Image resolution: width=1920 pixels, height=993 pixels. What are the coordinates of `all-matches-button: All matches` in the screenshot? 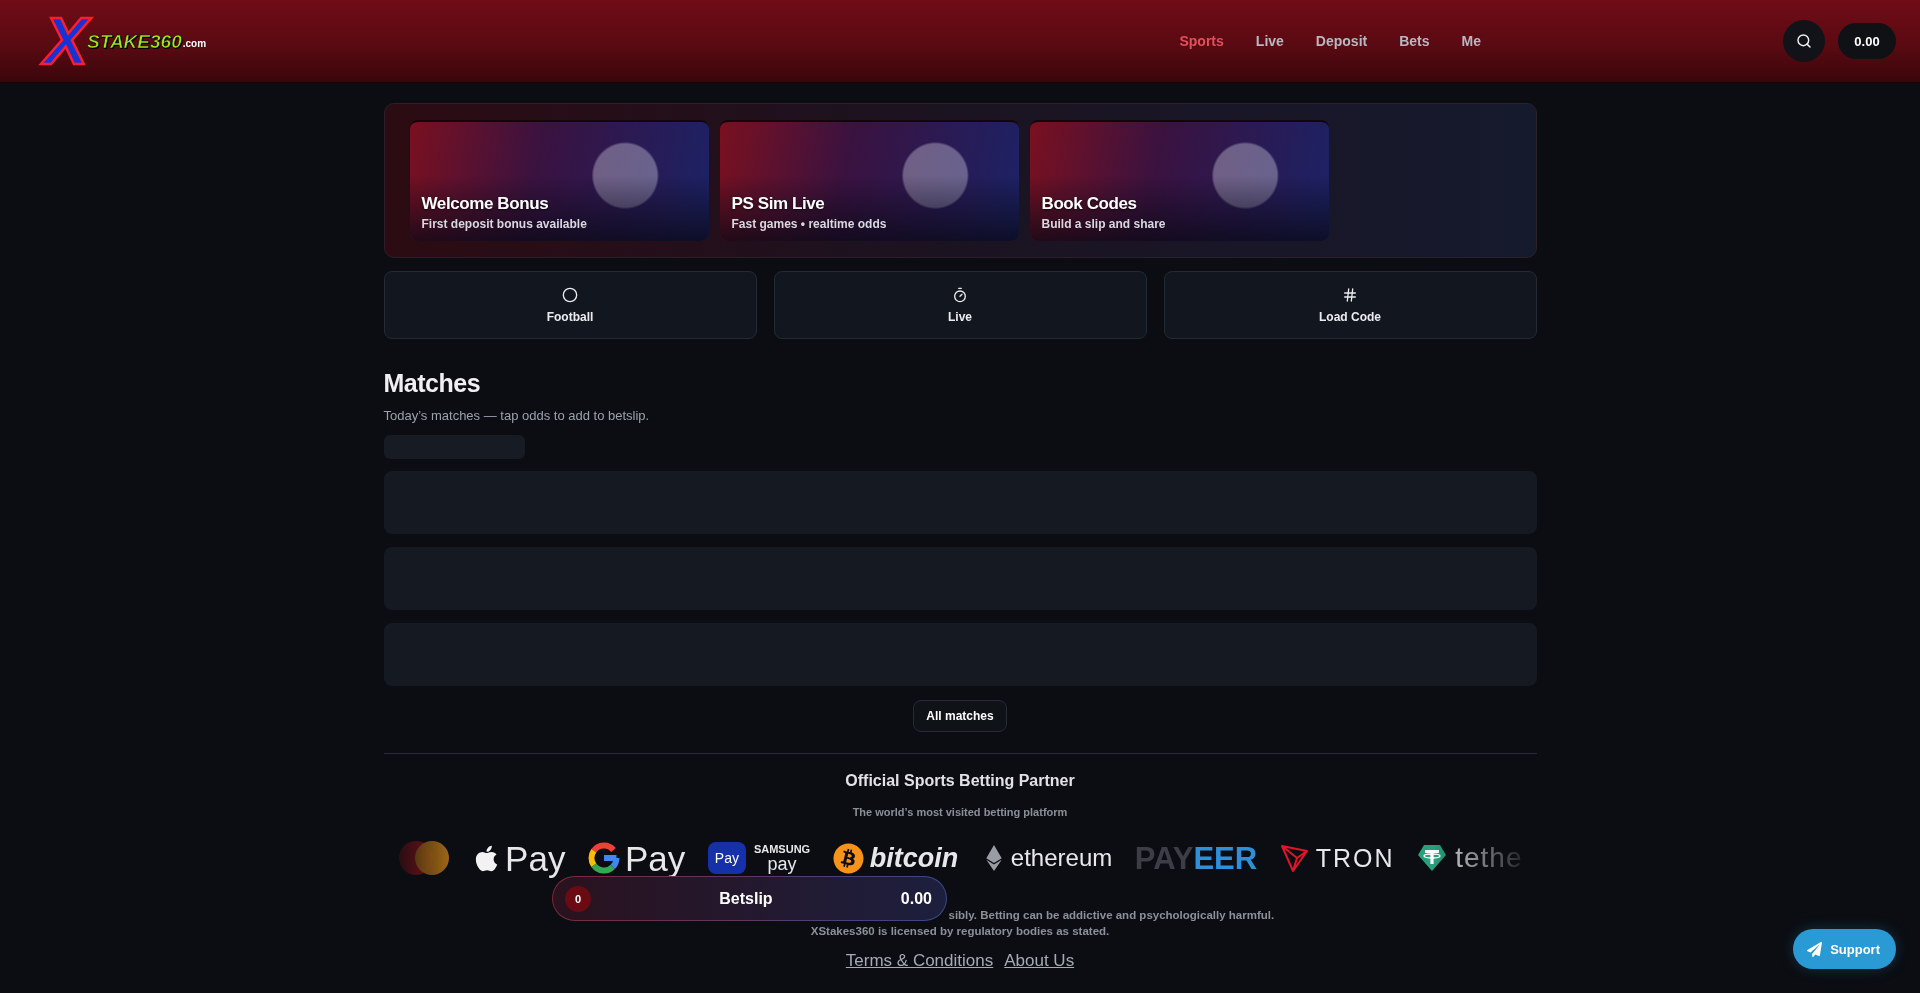 It's located at (960, 716).